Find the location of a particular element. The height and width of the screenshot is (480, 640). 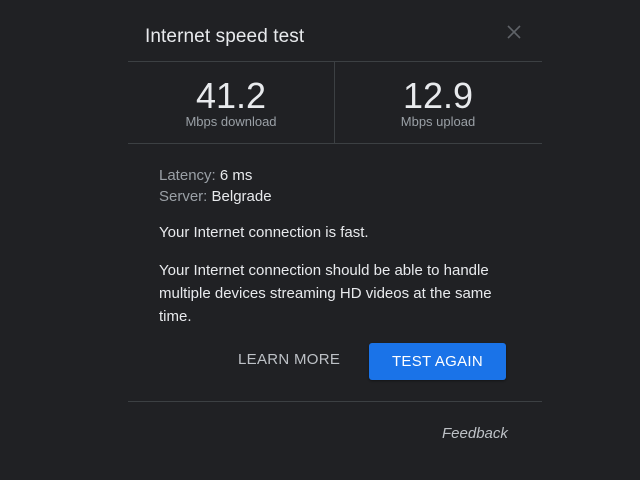

dialog-title: Internet speed test is located at coordinates (225, 36).